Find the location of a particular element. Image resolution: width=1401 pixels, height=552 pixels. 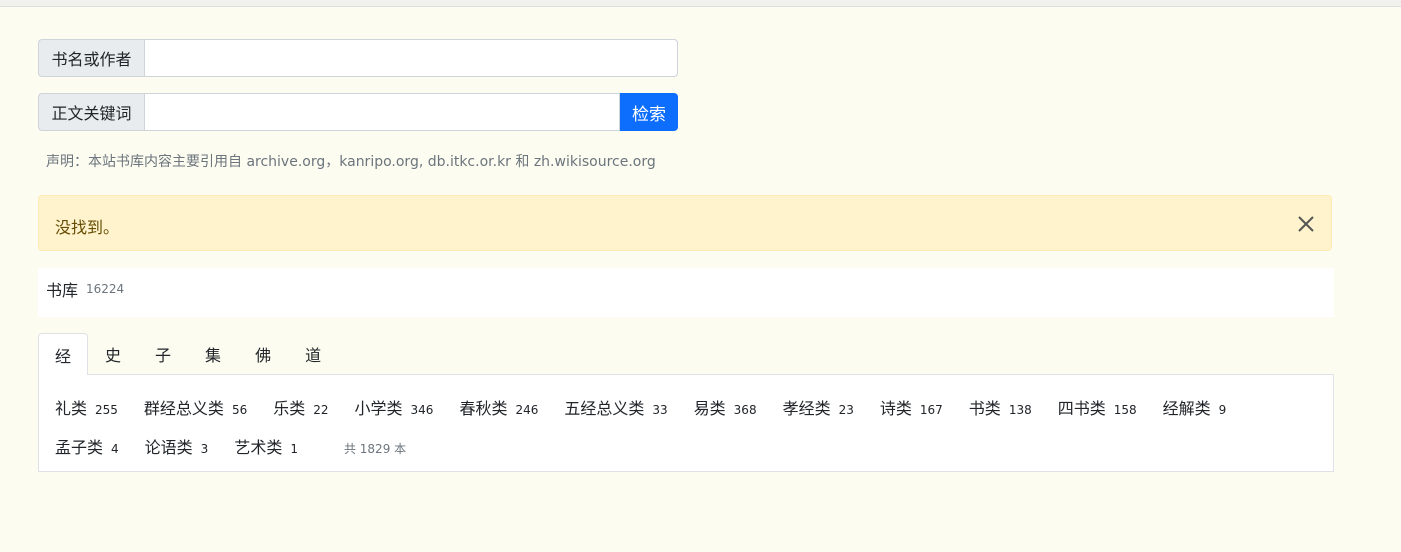

library-header: 书库 16224 is located at coordinates (686, 292).